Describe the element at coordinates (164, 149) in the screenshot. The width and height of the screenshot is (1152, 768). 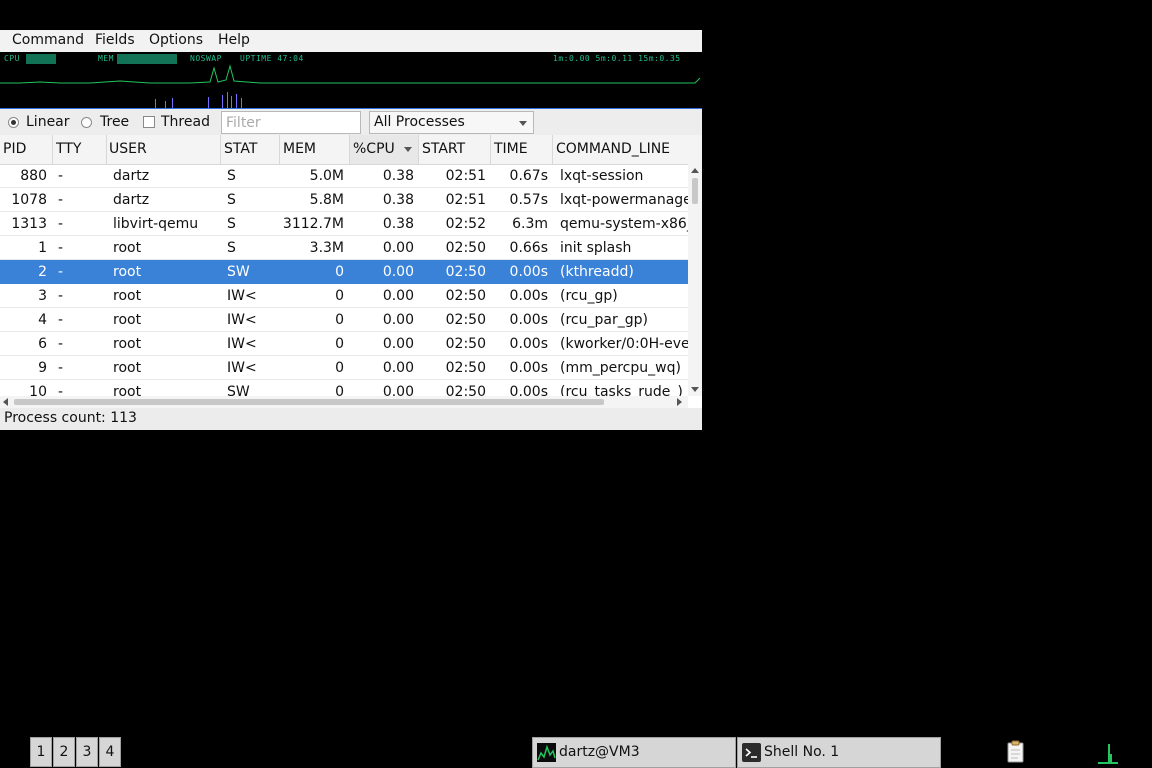
I see `column-user: USER` at that location.